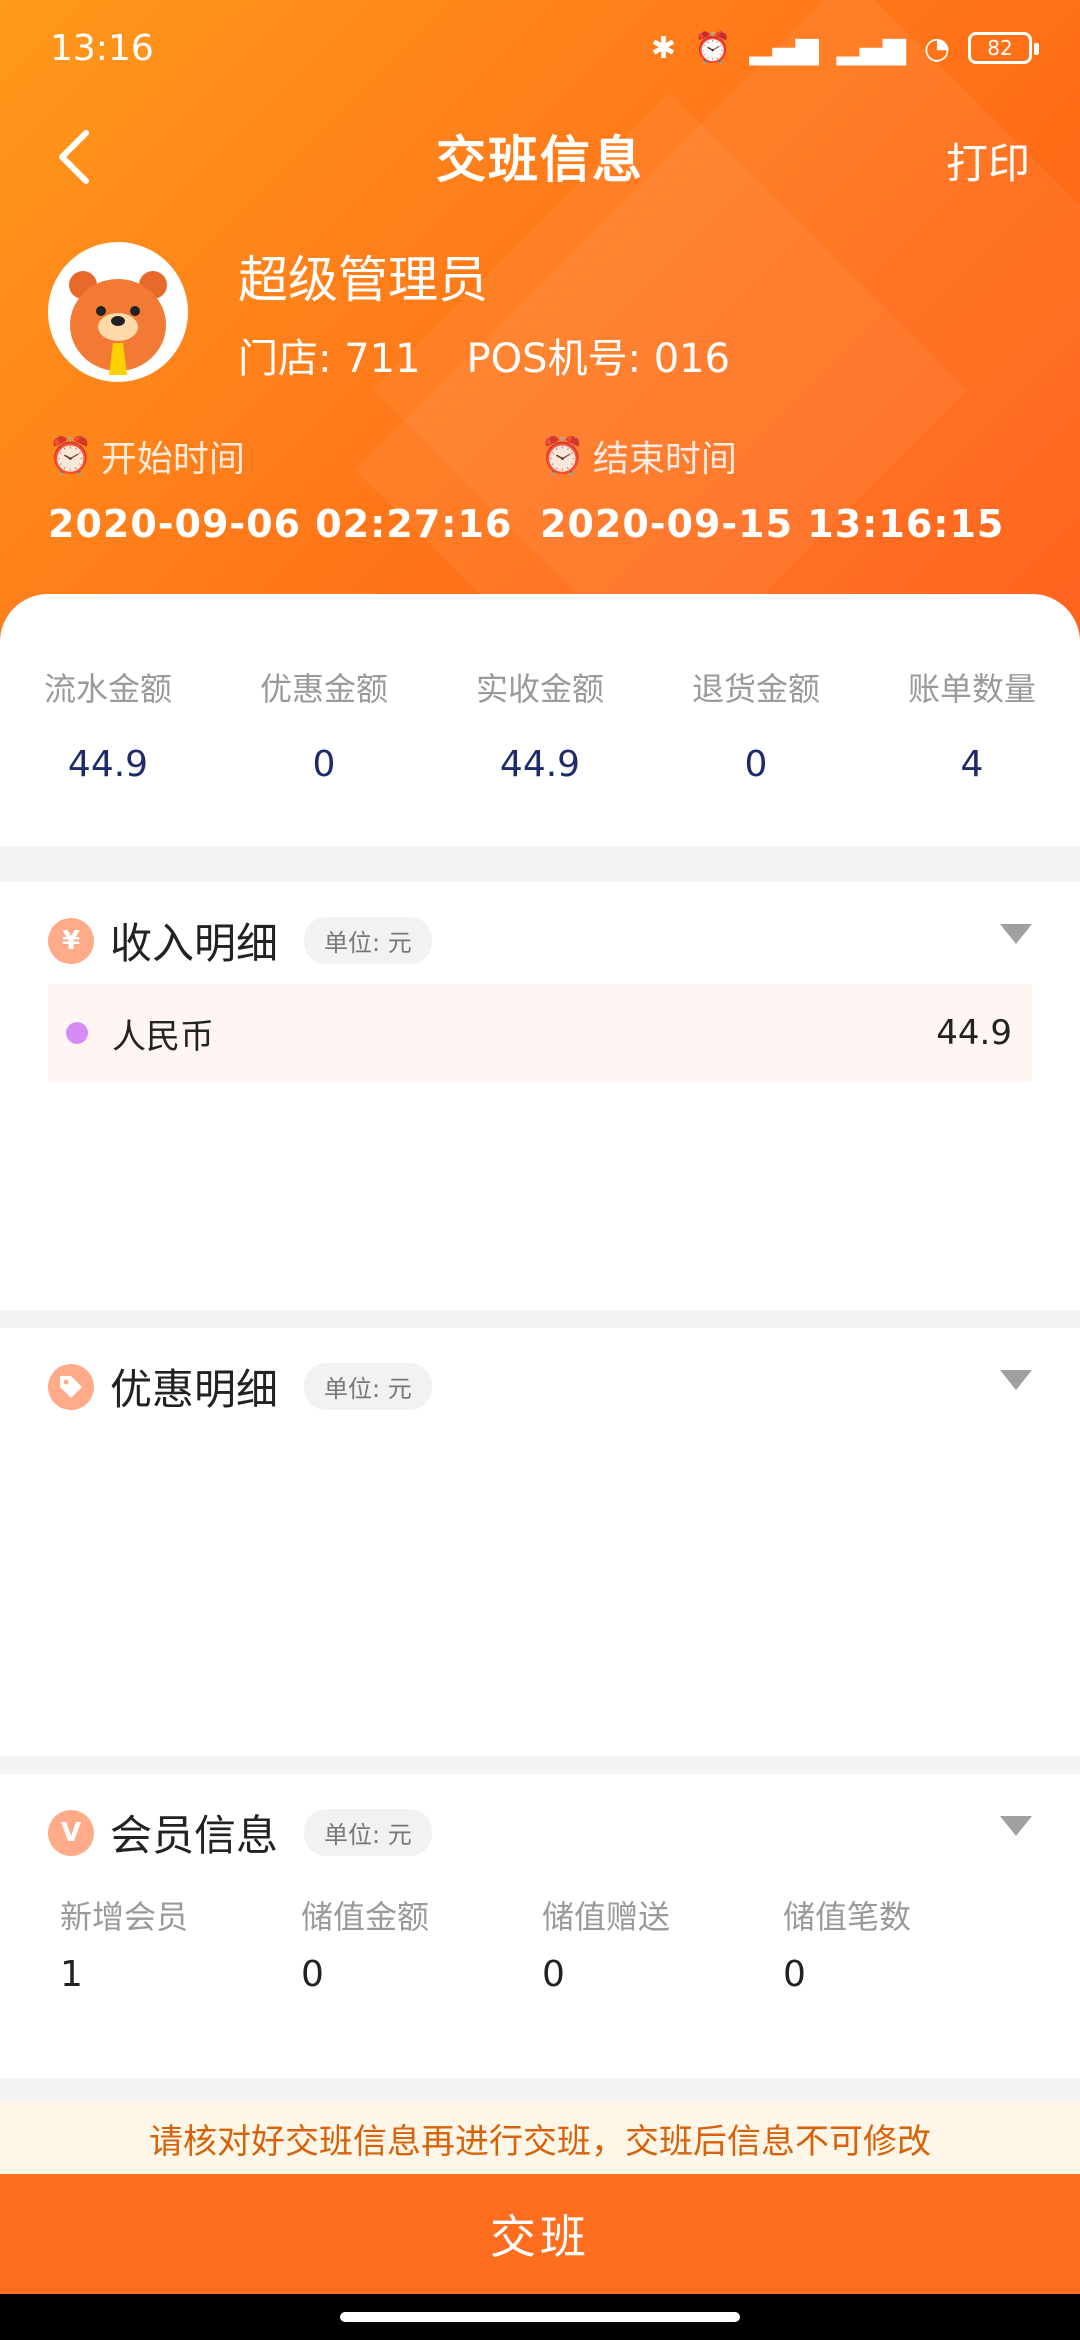 The width and height of the screenshot is (1080, 2340). I want to click on member-stat: 储值笔数 0, so click(903, 1943).